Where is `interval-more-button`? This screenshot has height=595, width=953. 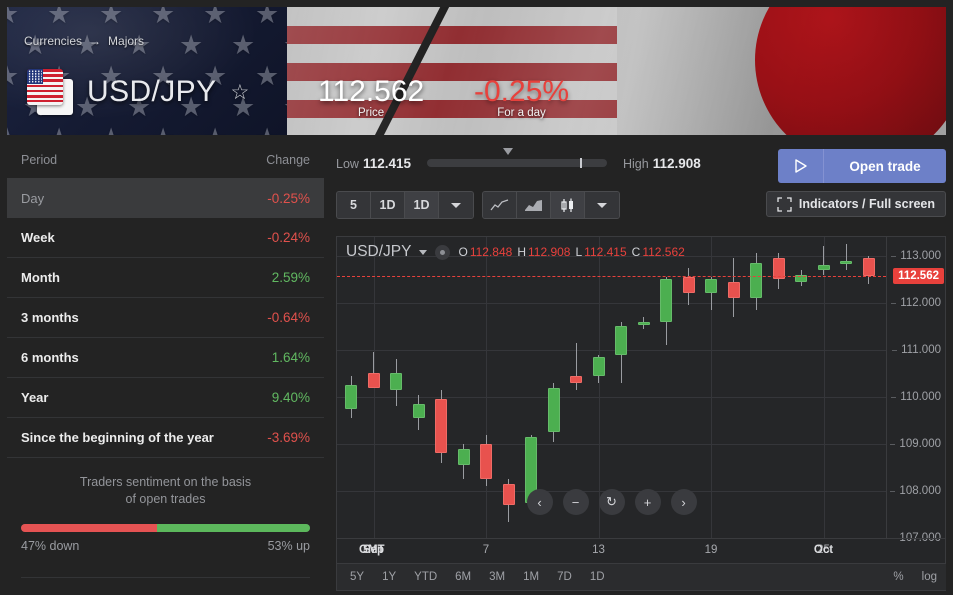
interval-more-button is located at coordinates (456, 205).